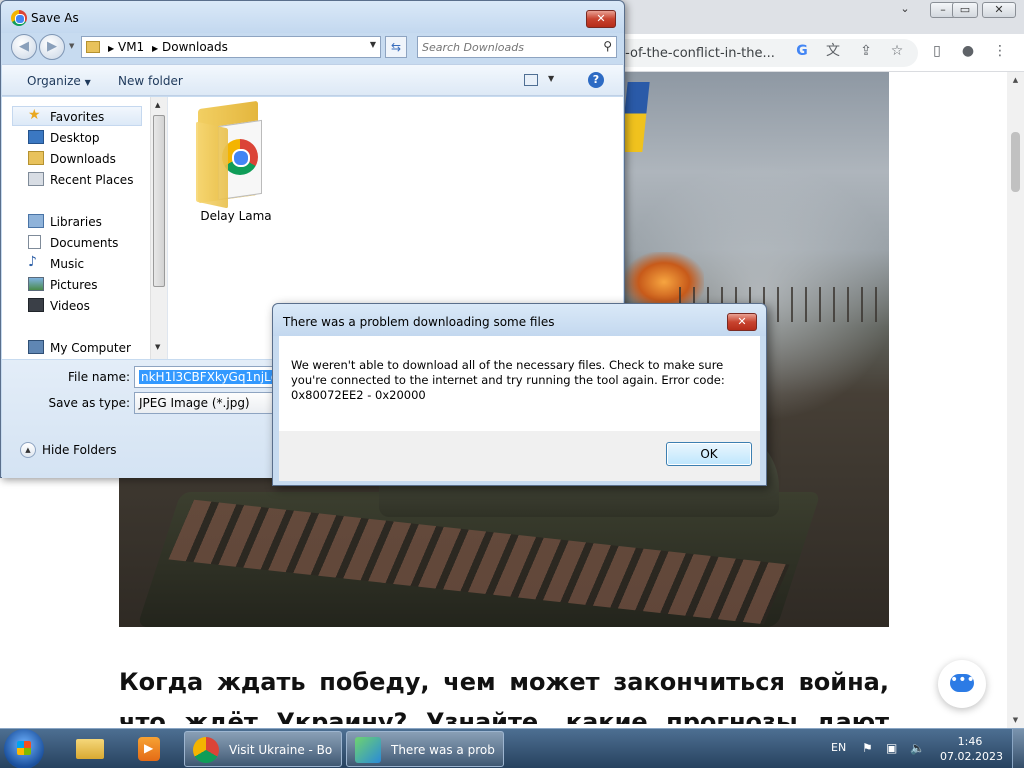  I want to click on error-footer: OK, so click(519, 456).